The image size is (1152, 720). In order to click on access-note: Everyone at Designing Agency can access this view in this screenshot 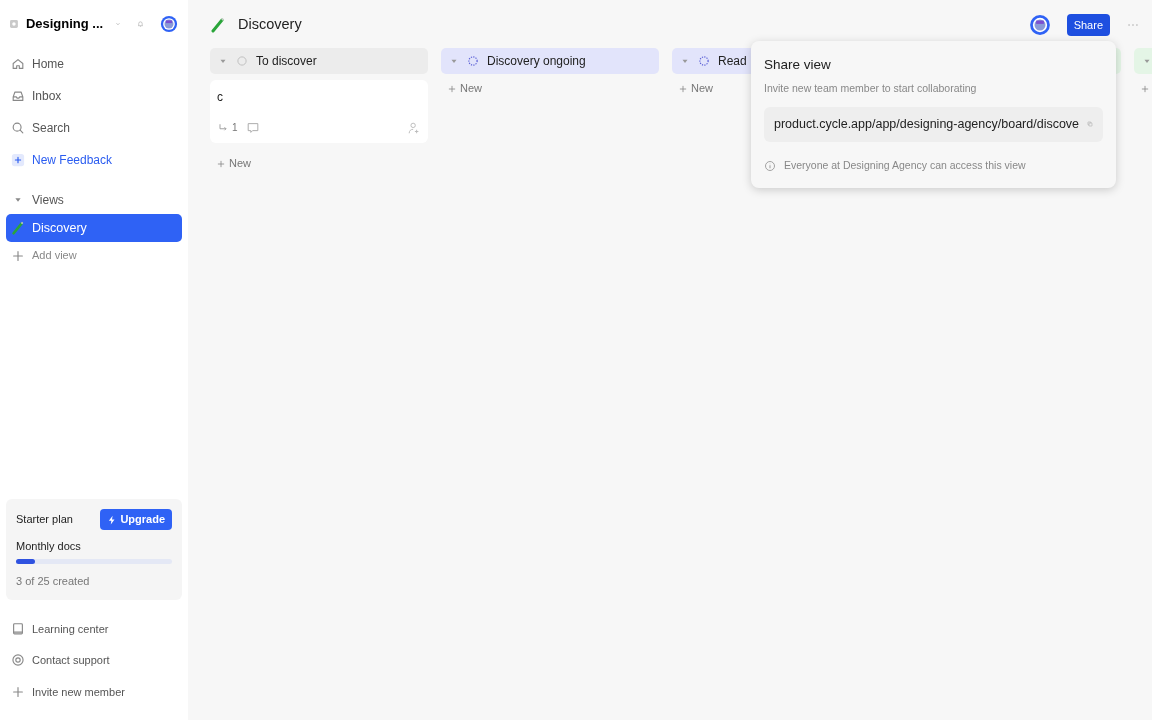, I will do `click(905, 165)`.